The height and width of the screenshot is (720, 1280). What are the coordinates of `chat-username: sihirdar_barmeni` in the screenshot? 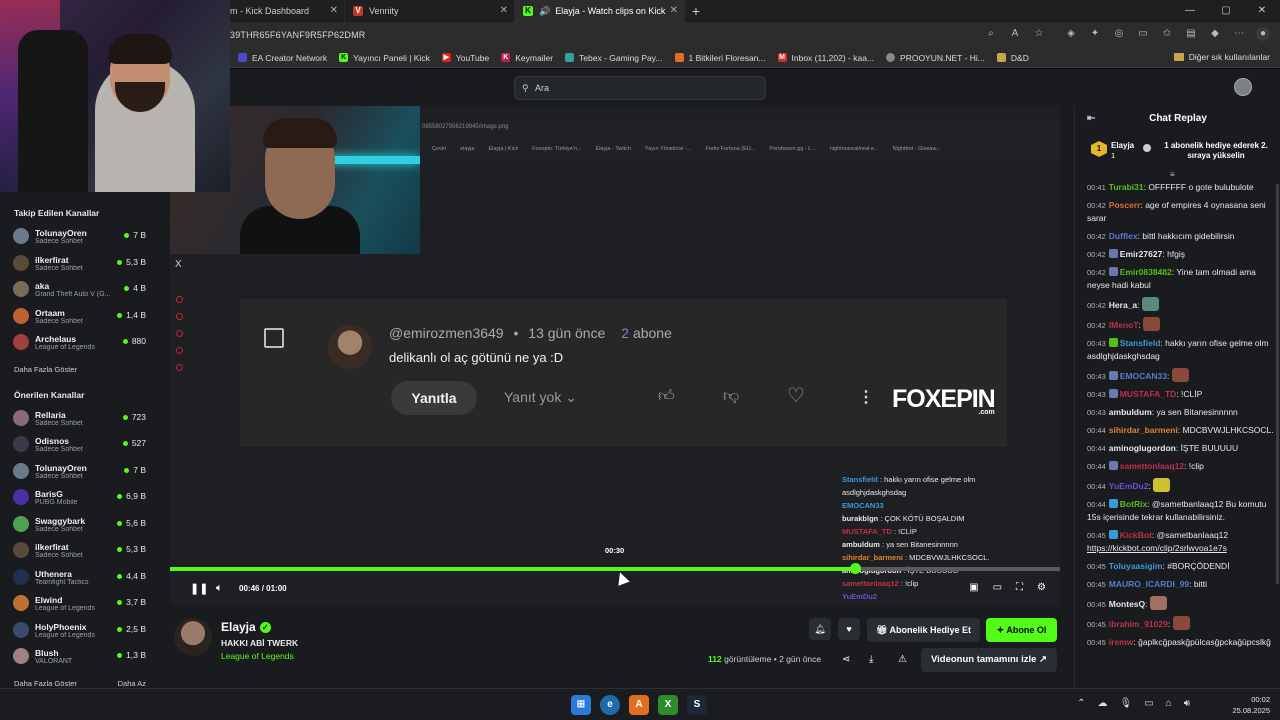 It's located at (1143, 430).